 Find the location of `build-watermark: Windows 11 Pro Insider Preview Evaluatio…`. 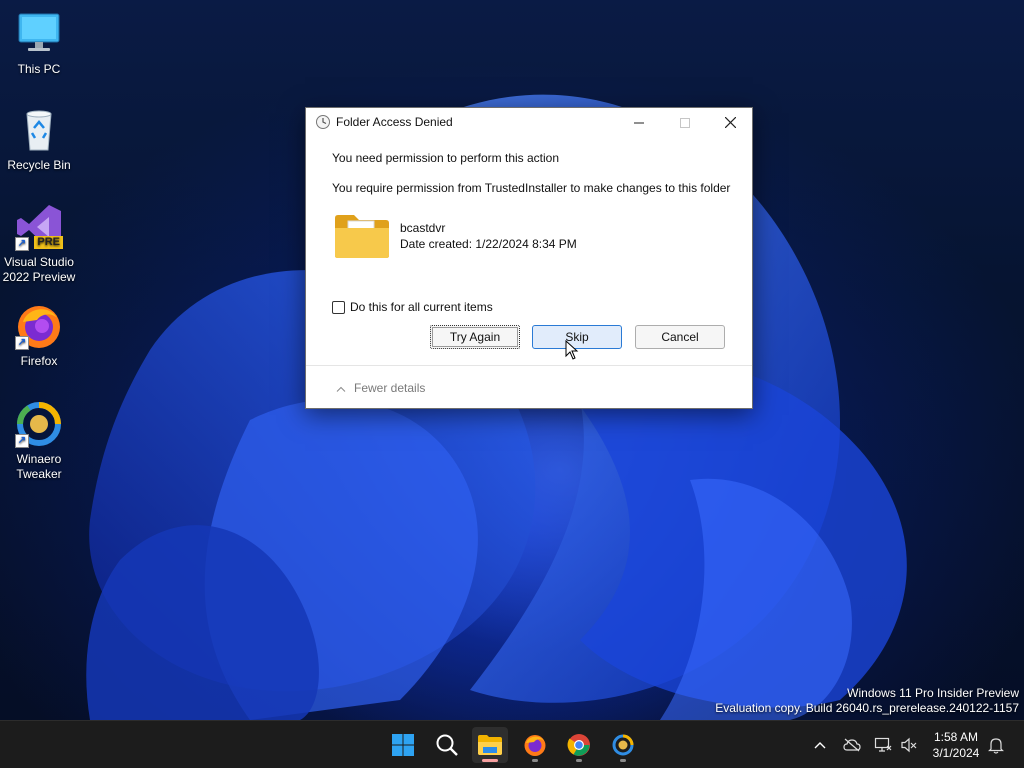

build-watermark: Windows 11 Pro Insider Preview Evaluatio… is located at coordinates (867, 701).